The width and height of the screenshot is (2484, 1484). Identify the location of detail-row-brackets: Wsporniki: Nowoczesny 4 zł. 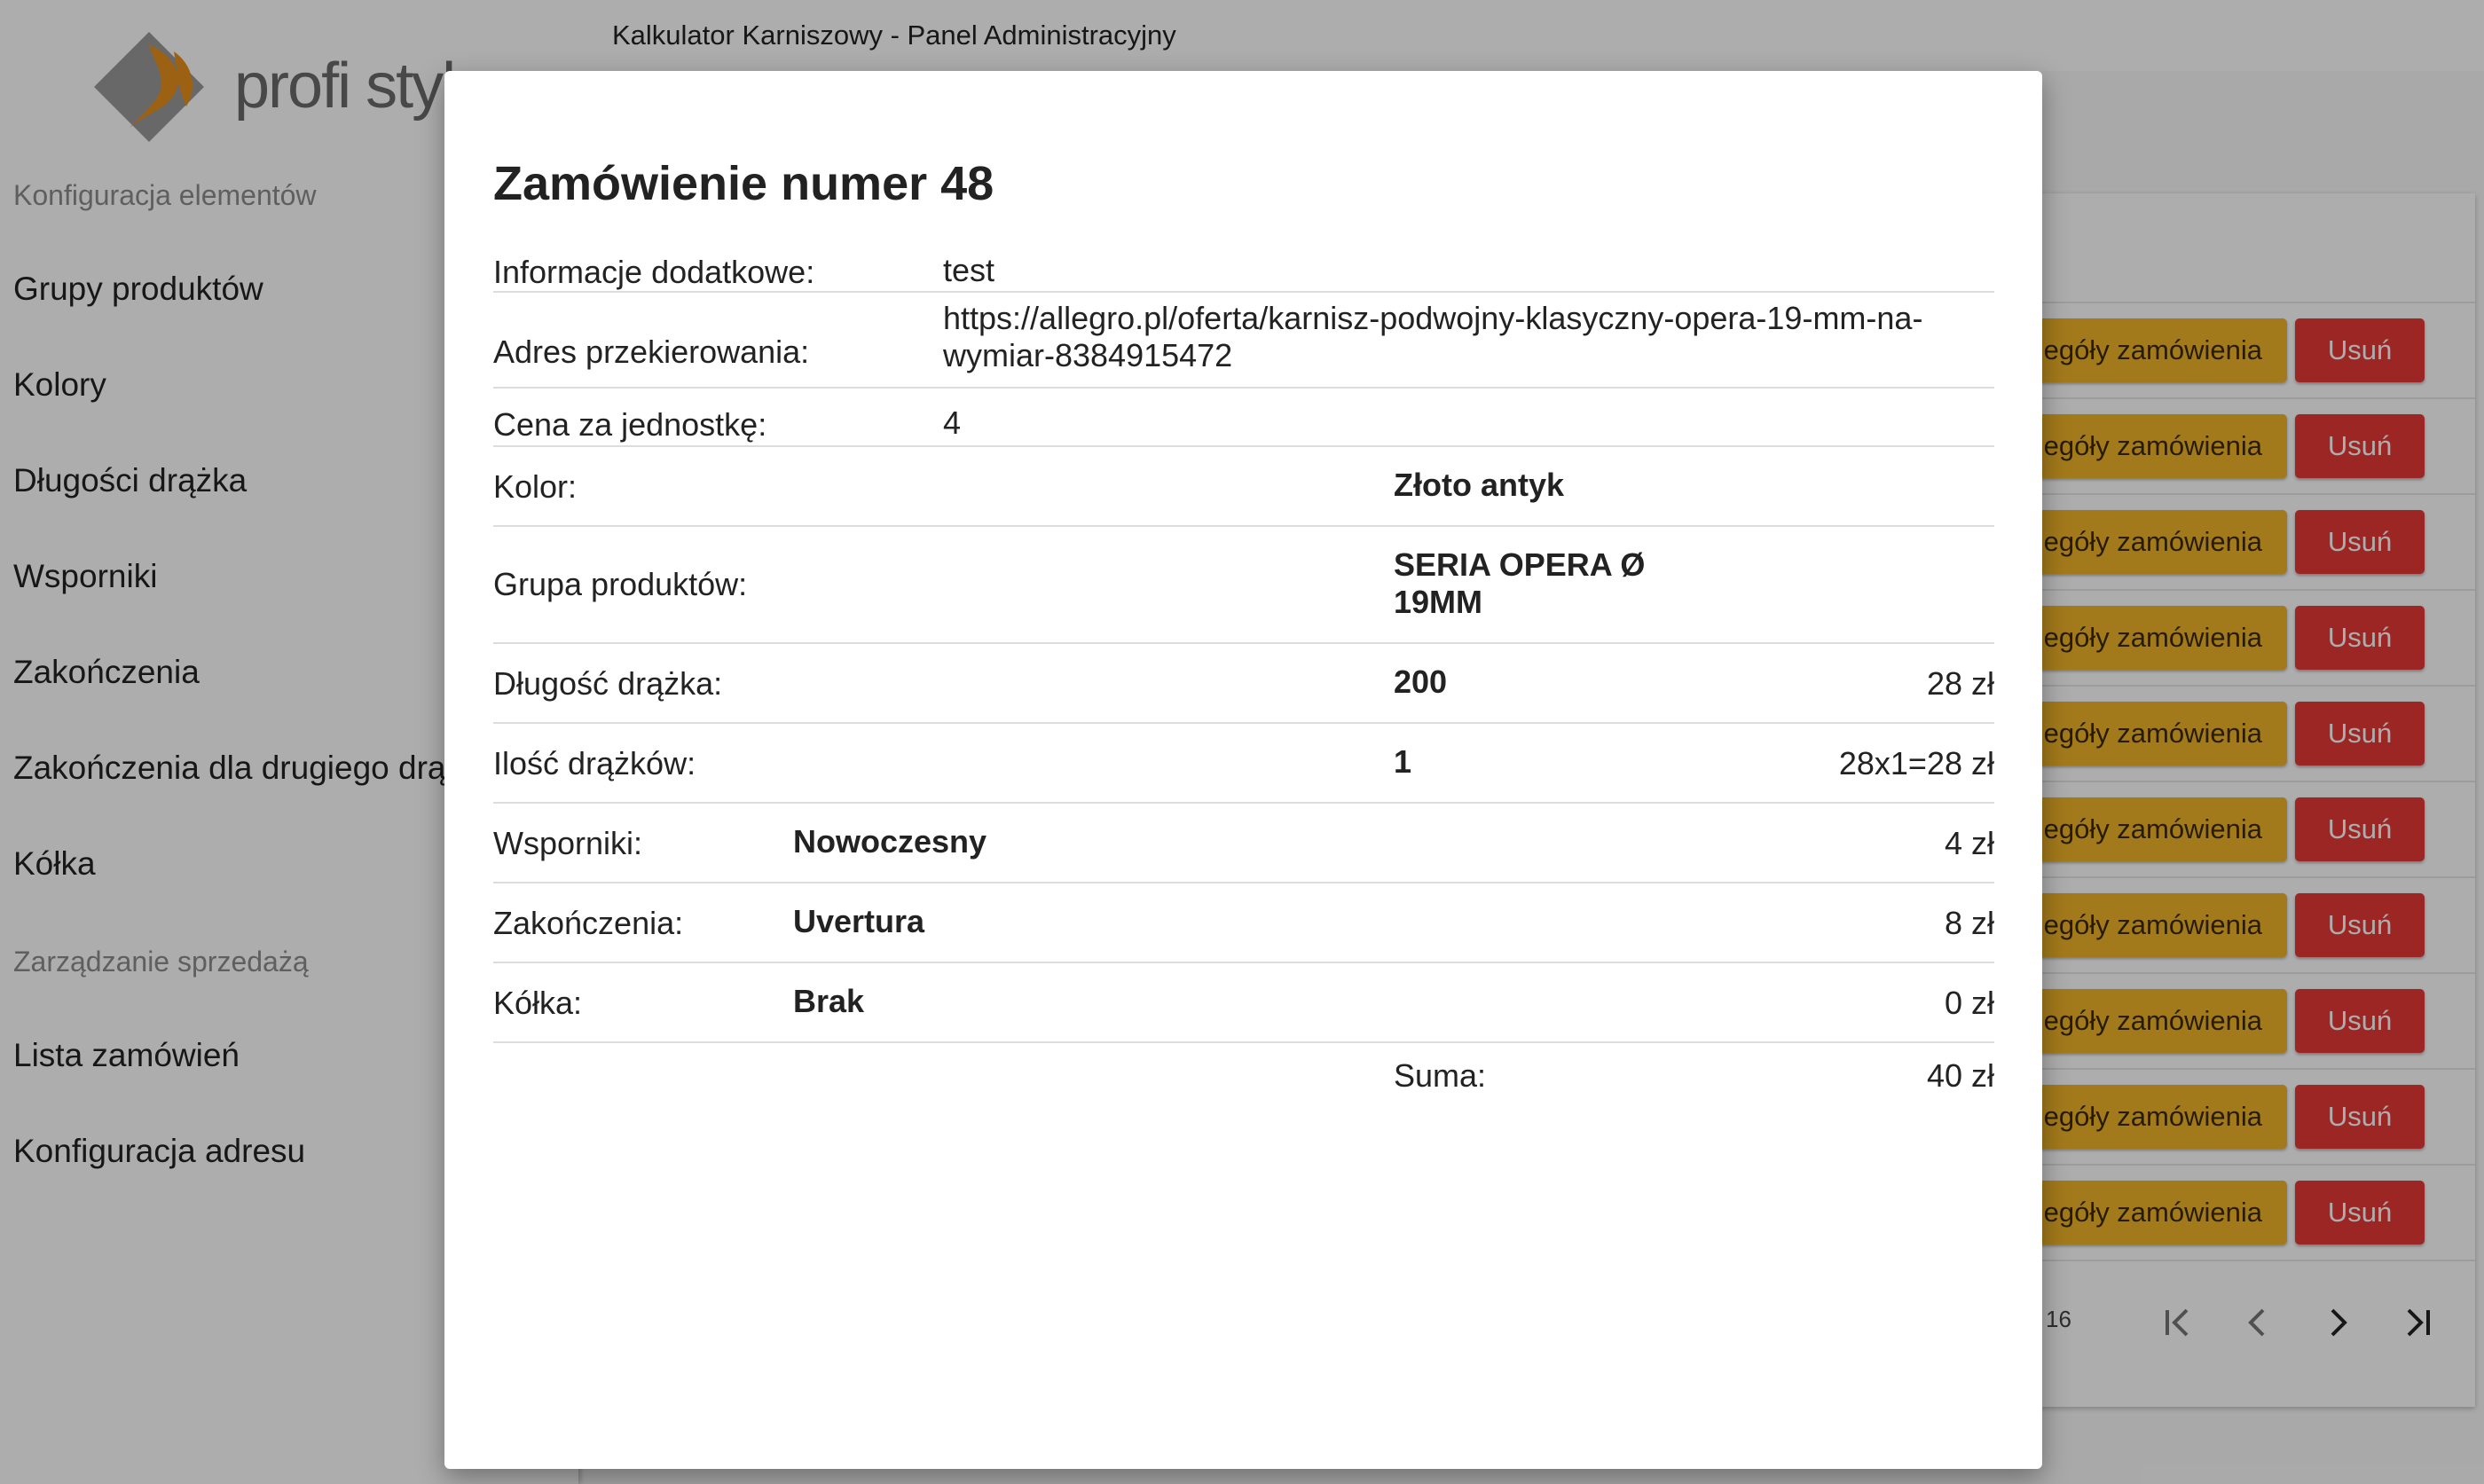
(1243, 843).